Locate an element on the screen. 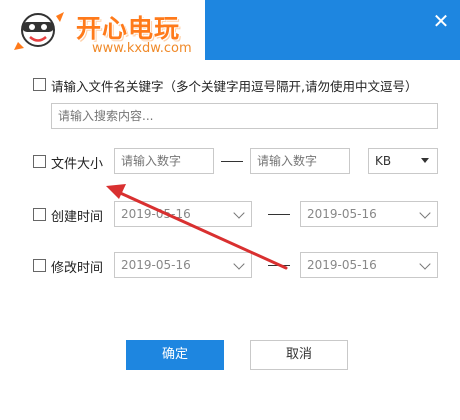  modified-start-date-value: 2019-05-16 is located at coordinates (156, 265).